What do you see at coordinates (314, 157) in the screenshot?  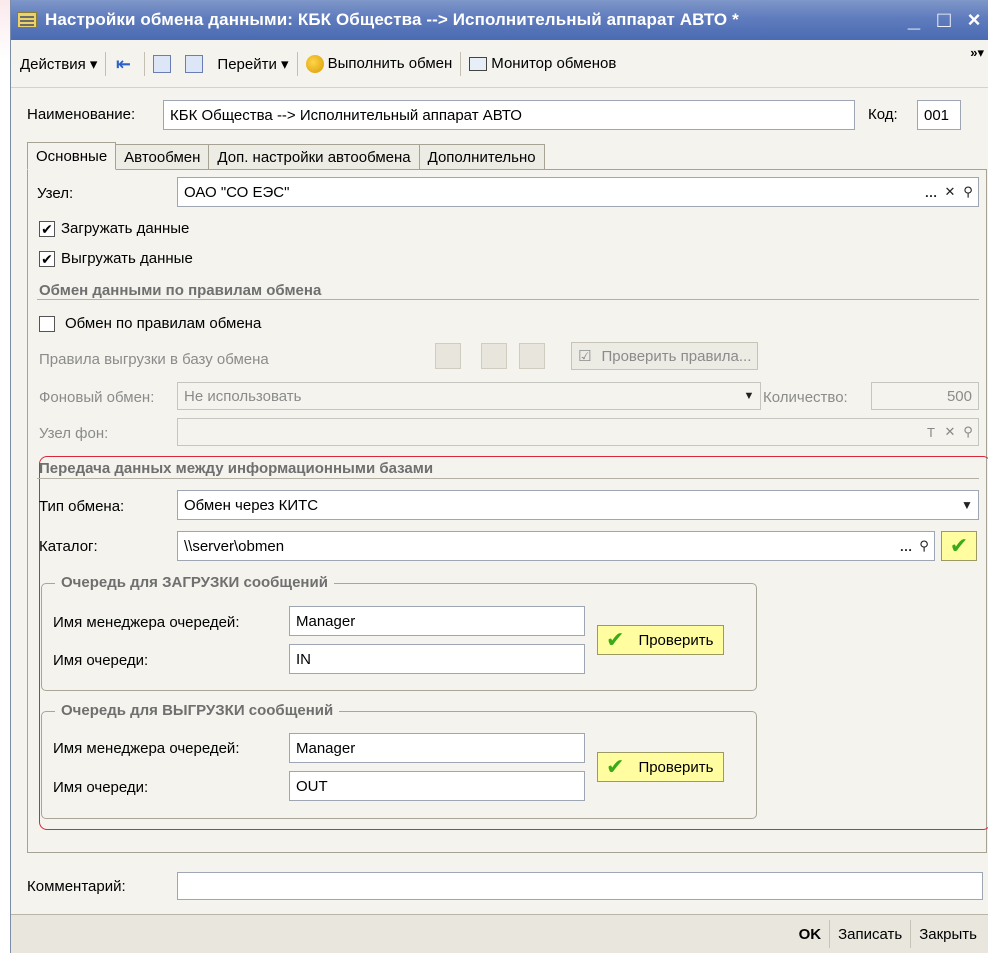 I see `tab-autoexchange-extra: Доп. настройки автообмена` at bounding box center [314, 157].